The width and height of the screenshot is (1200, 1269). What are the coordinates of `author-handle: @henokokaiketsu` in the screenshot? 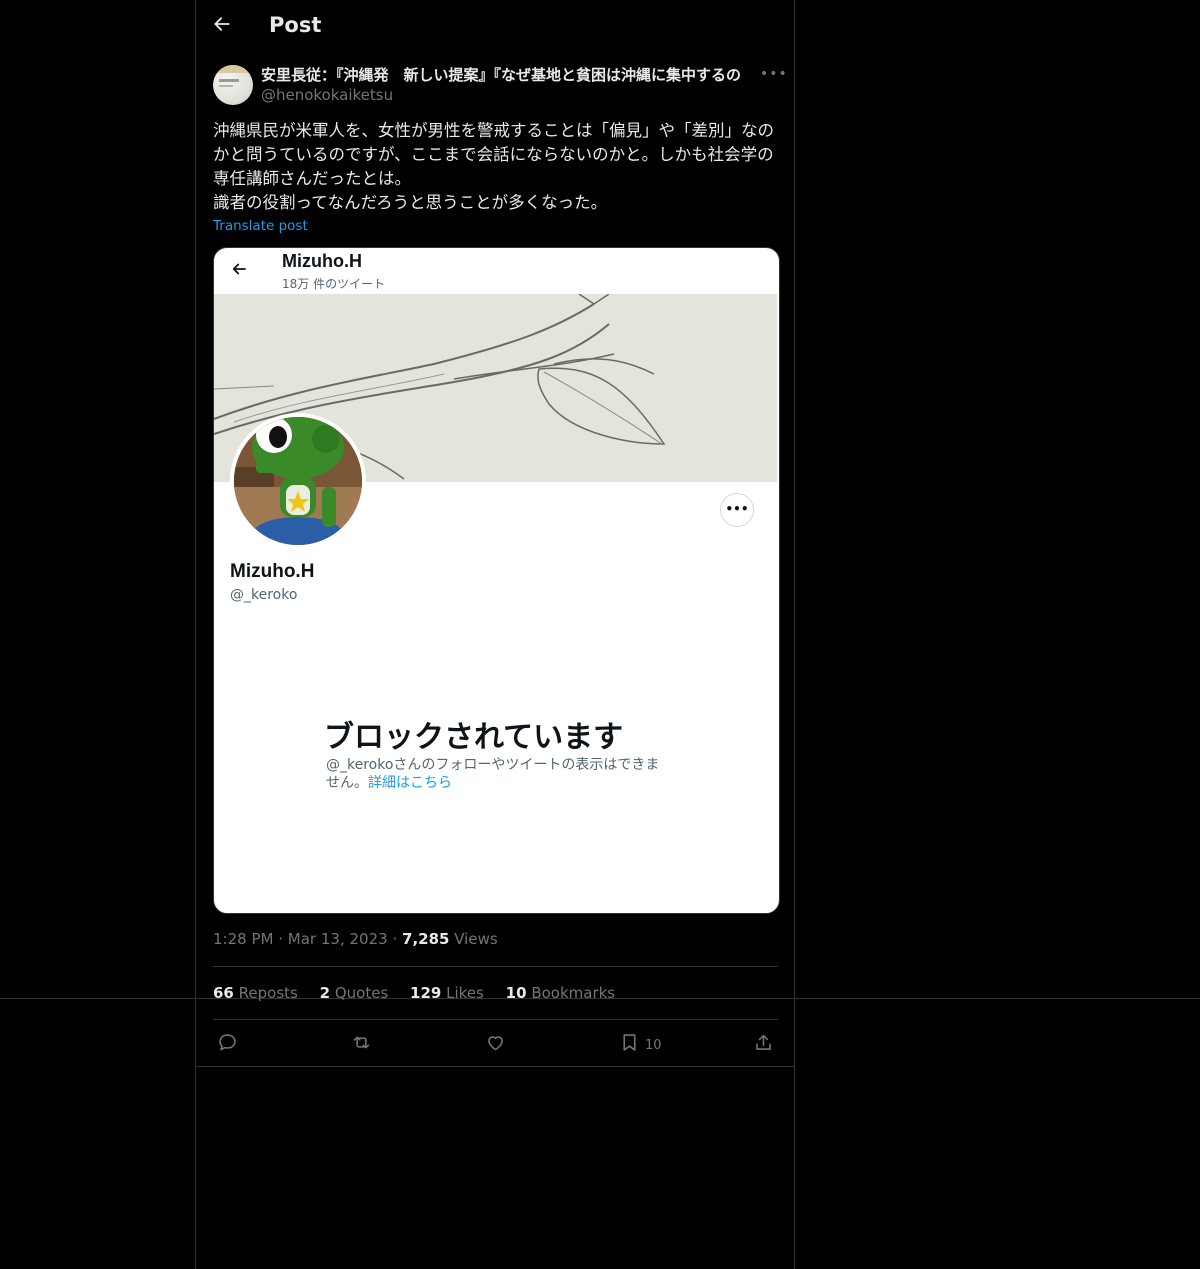 It's located at (327, 95).